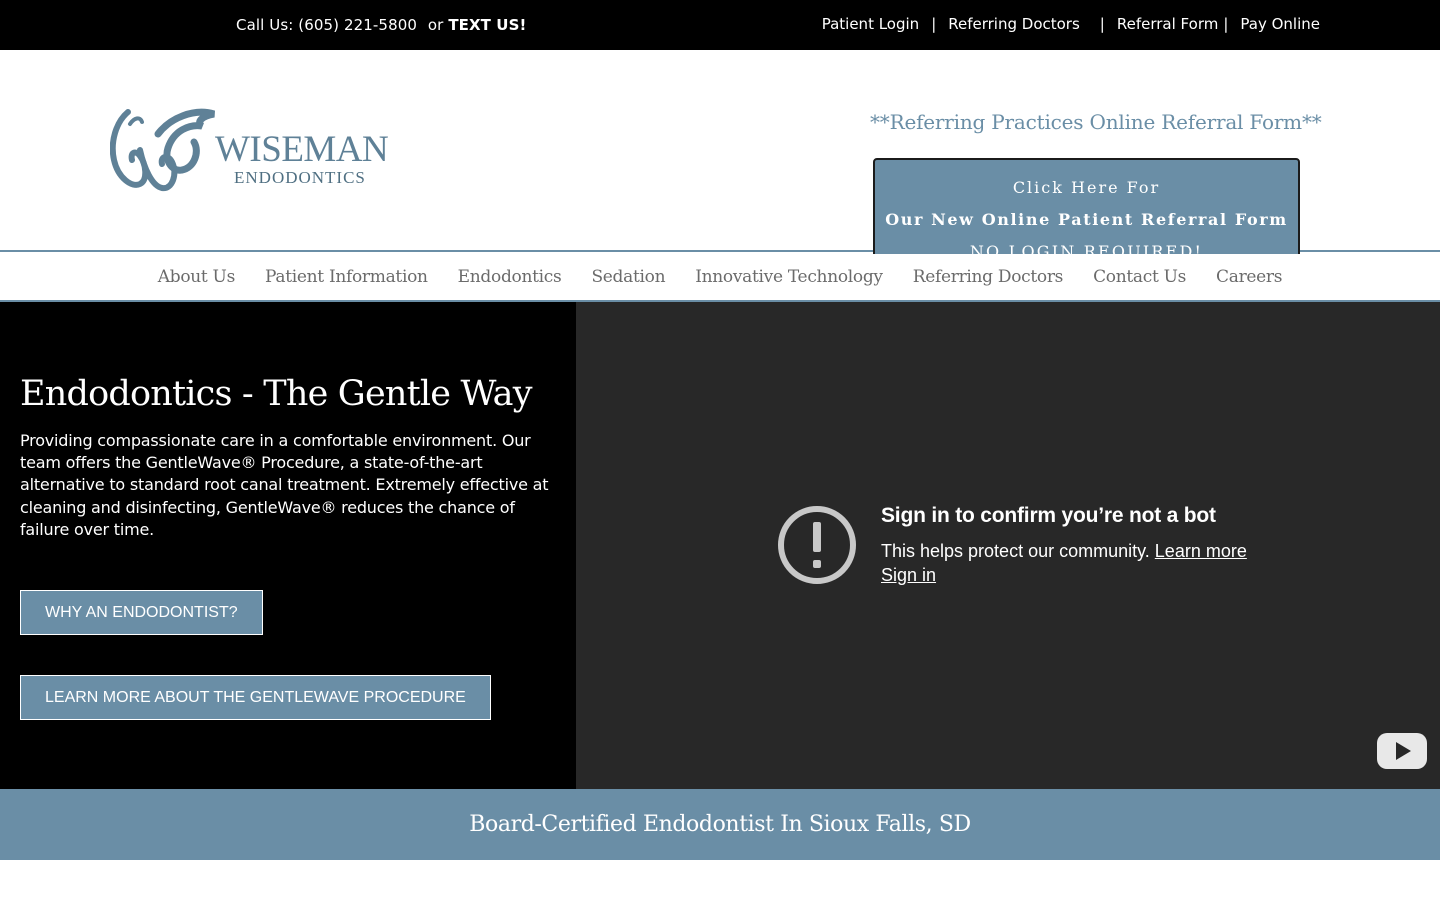 This screenshot has height=900, width=1440. I want to click on referral-line-1: Click Here For, so click(1086, 187).